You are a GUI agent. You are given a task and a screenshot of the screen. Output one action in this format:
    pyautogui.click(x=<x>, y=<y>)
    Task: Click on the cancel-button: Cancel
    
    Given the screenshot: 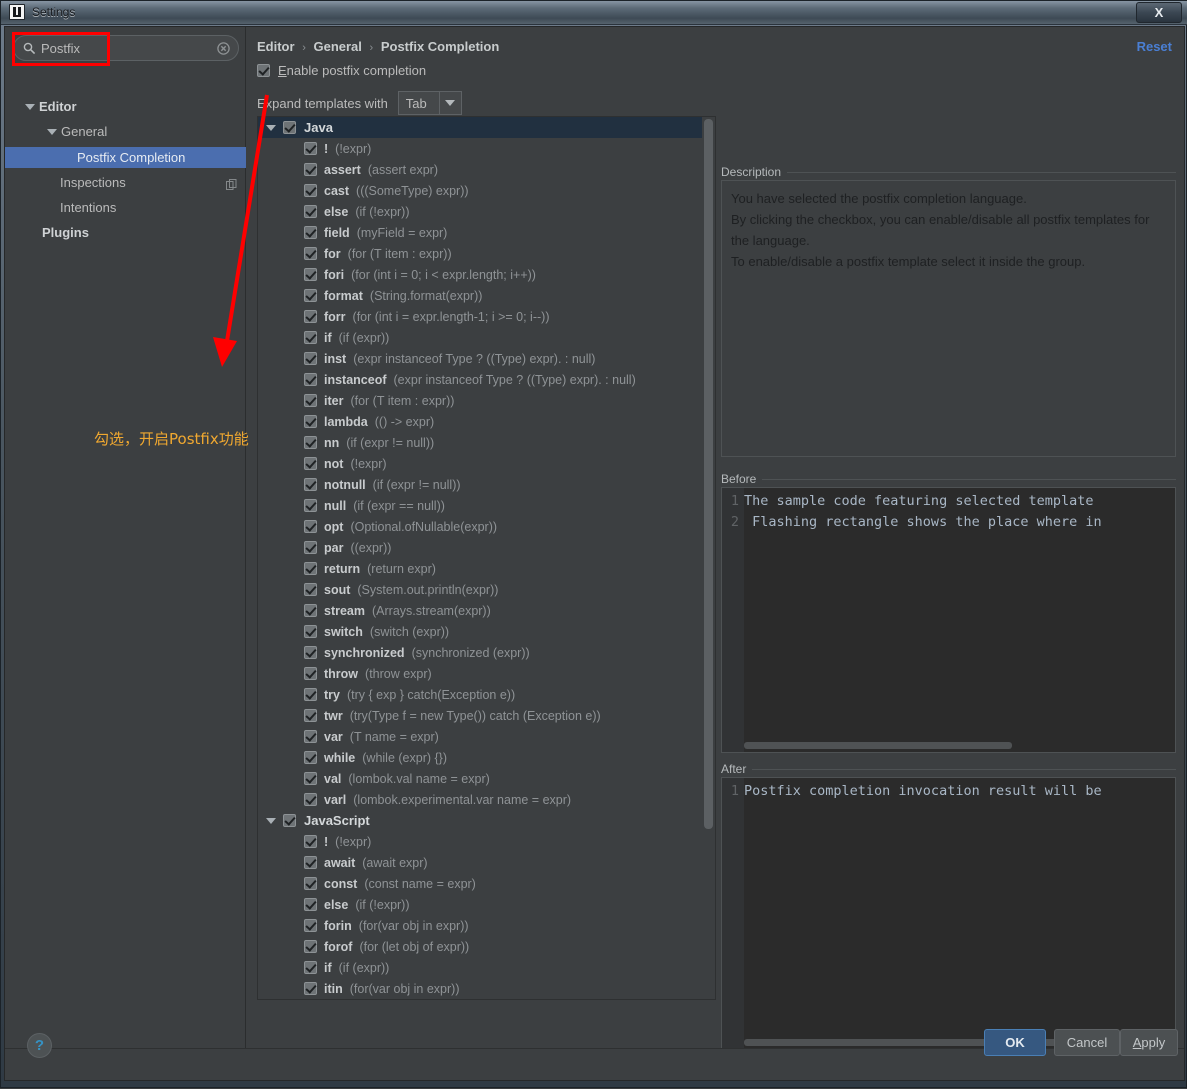 What is the action you would take?
    pyautogui.click(x=1087, y=1042)
    